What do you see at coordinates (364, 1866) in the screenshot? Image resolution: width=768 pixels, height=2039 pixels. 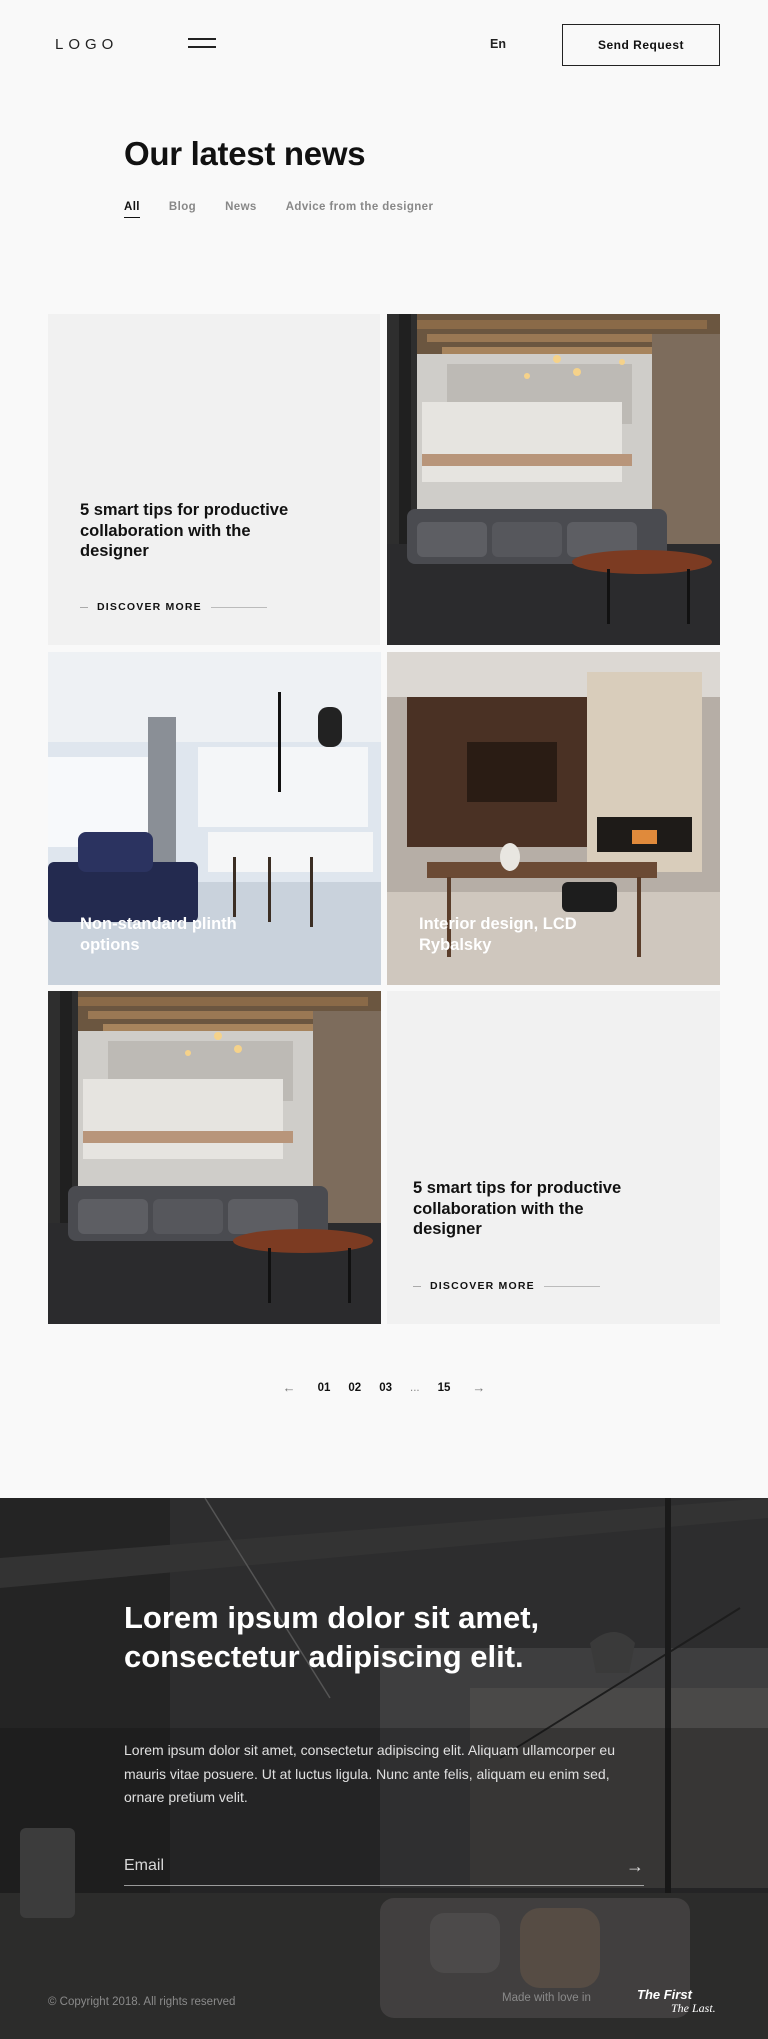 I see `email-input` at bounding box center [364, 1866].